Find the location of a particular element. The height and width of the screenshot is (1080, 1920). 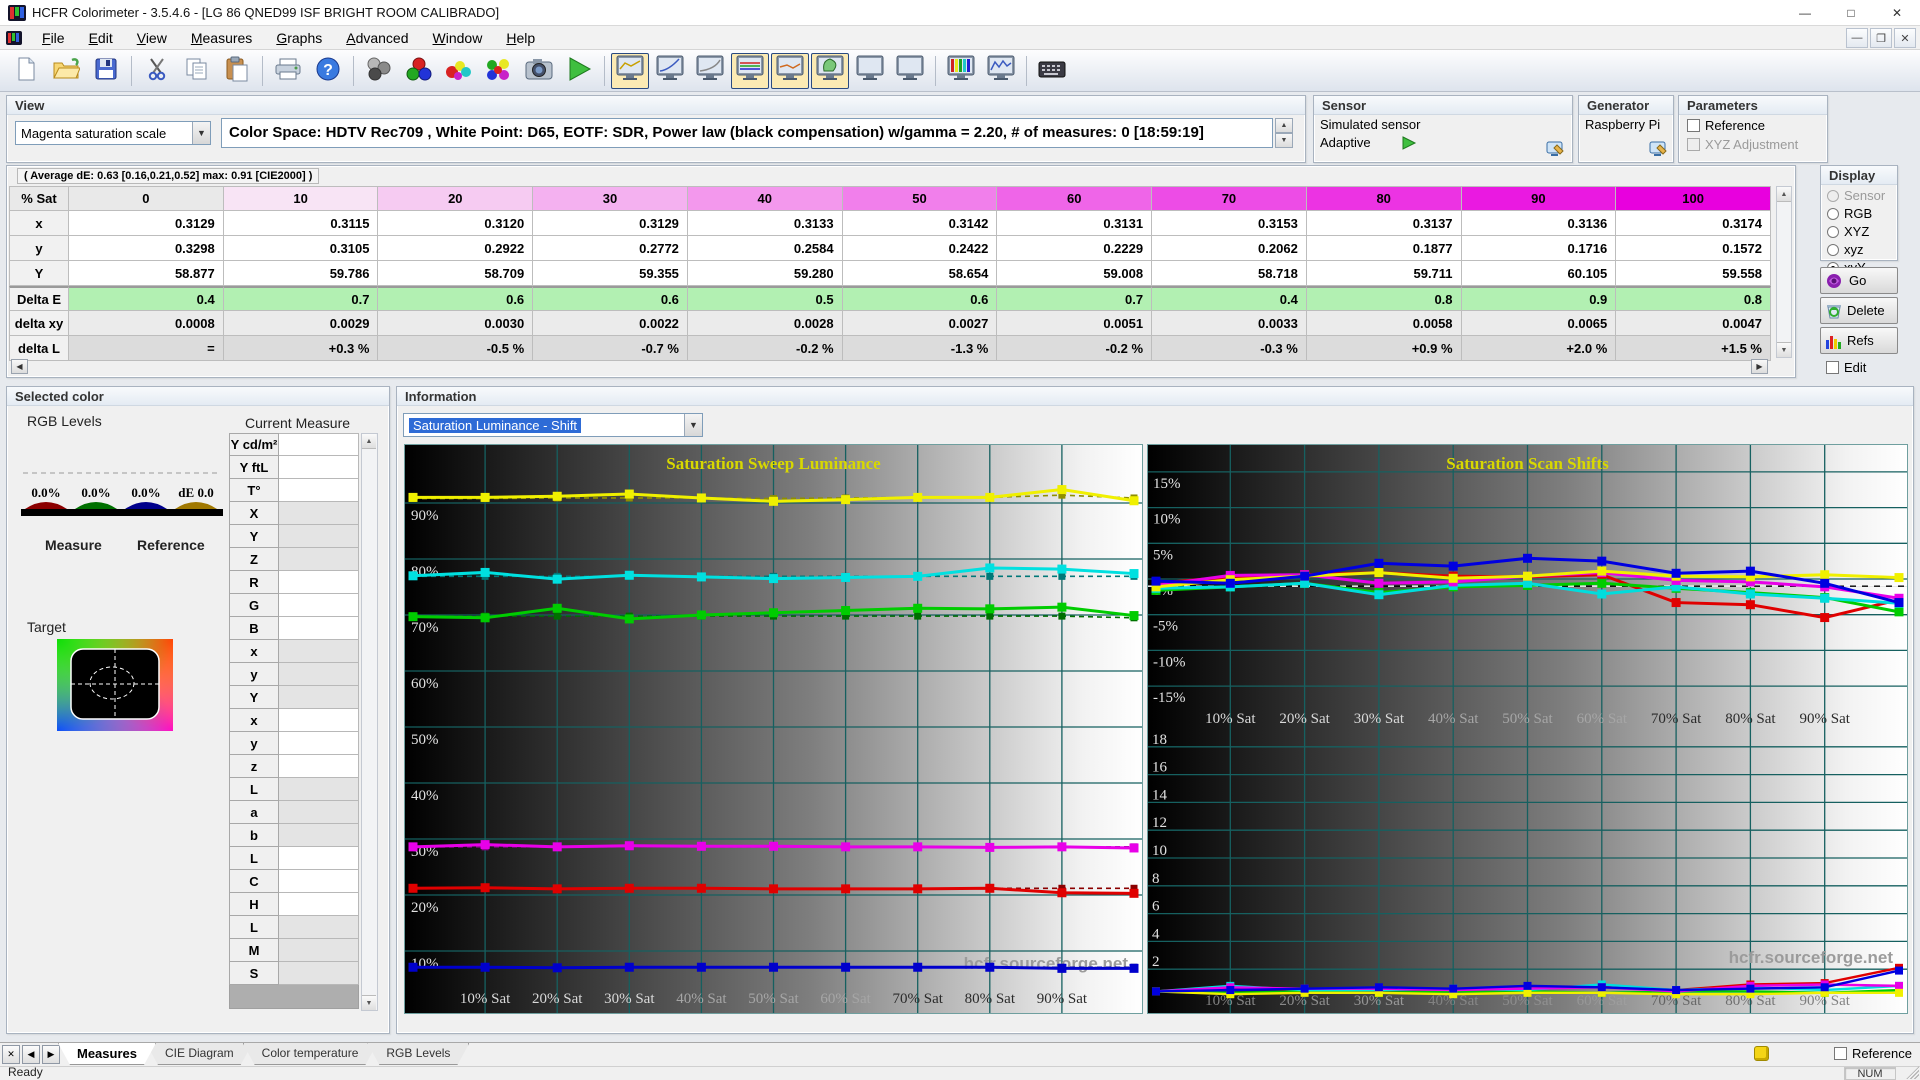

view-color-temperature-button is located at coordinates (790, 70).